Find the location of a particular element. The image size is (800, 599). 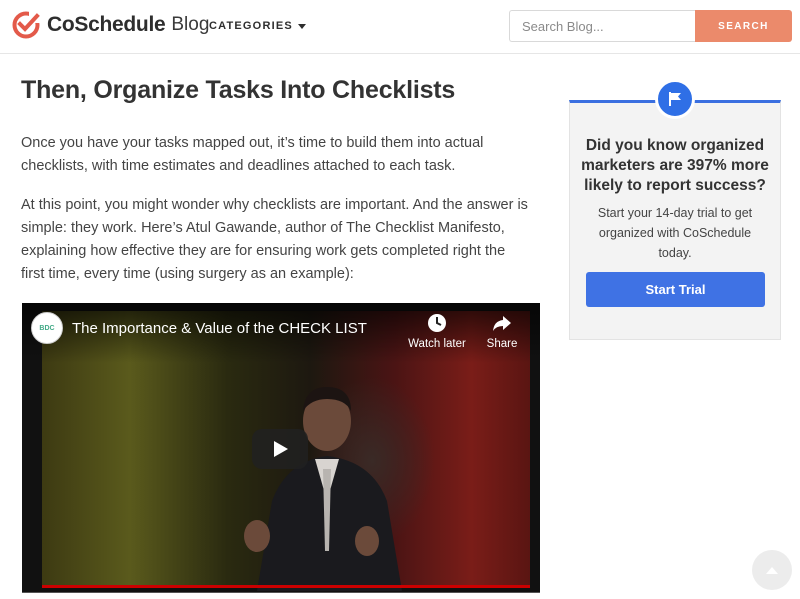

coschedule-logo-icon is located at coordinates (26, 25).